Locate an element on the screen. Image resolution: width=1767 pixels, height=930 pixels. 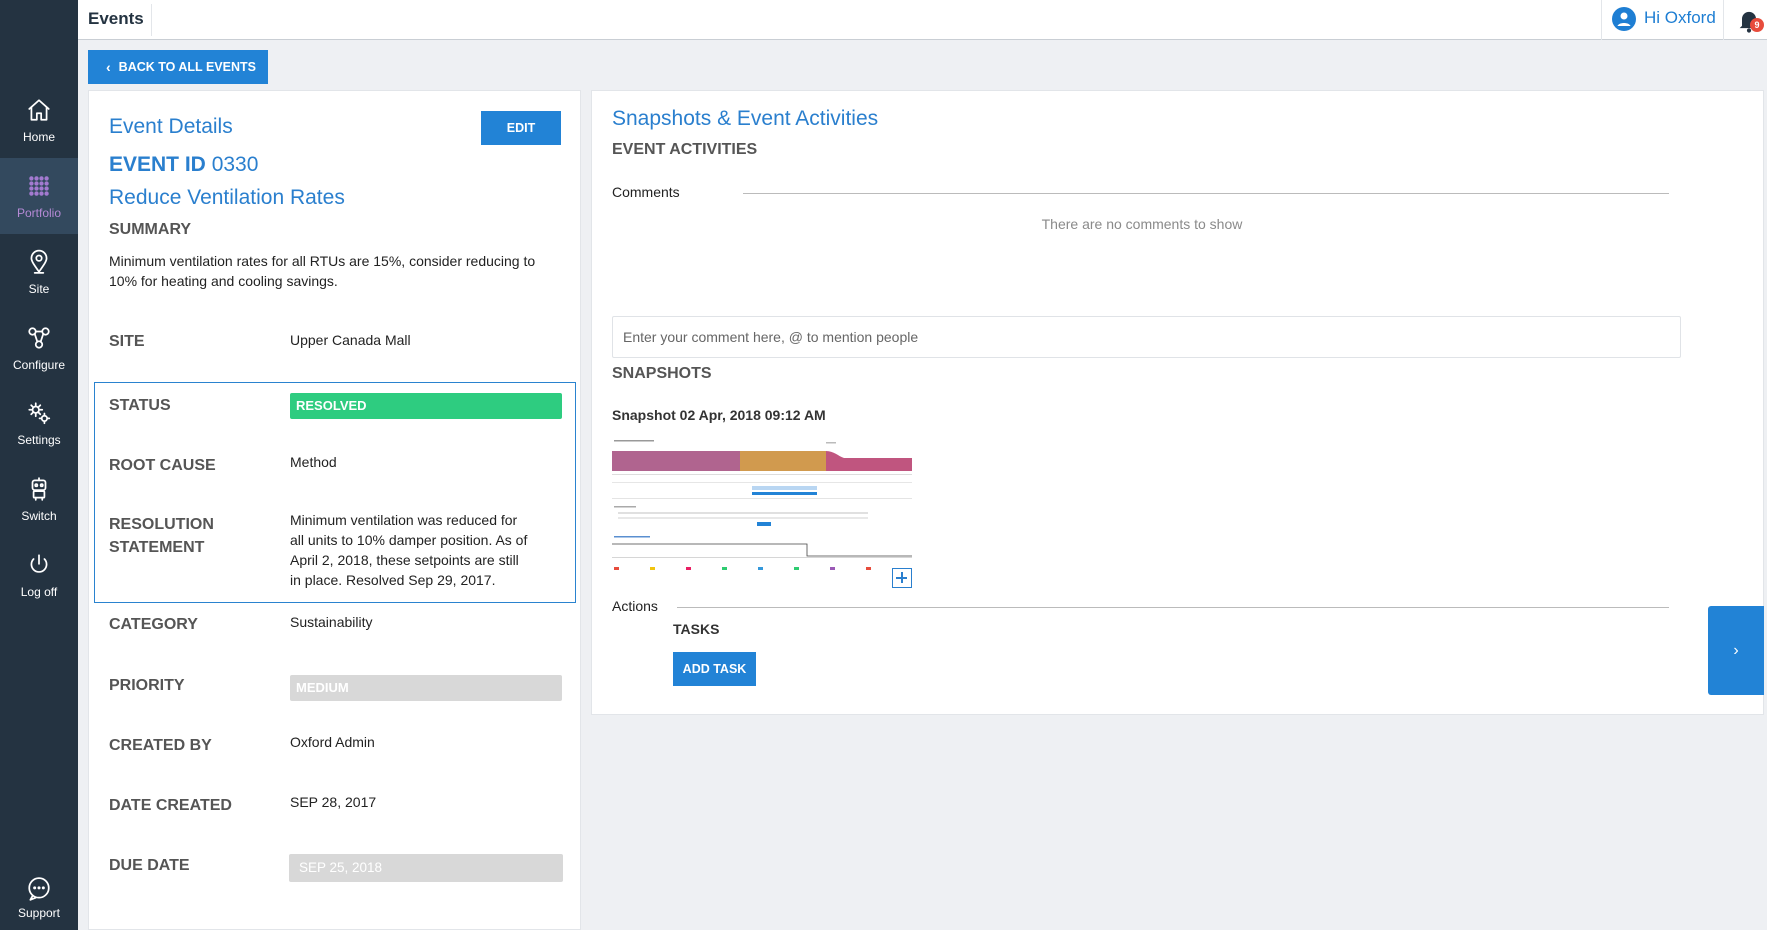
nav-label: Log off is located at coordinates (39, 591).